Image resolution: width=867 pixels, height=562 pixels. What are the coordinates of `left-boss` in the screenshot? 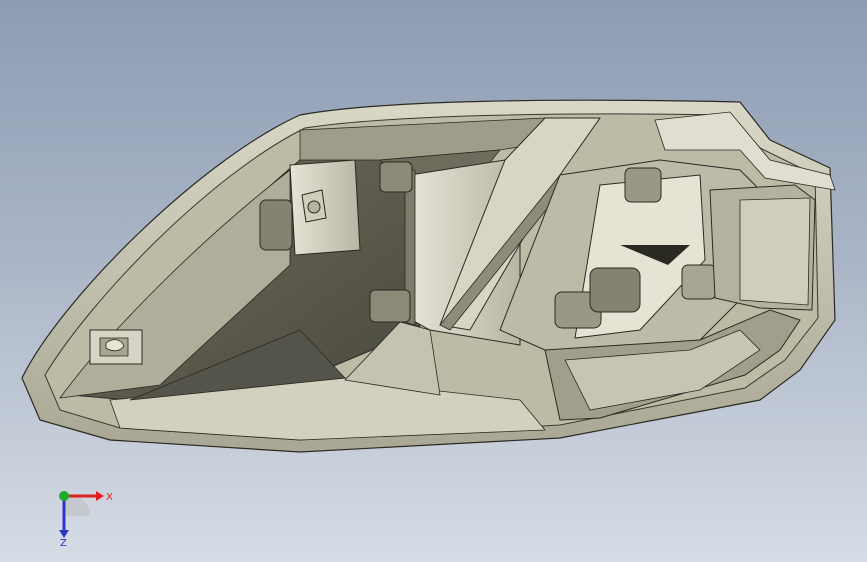 It's located at (276, 225).